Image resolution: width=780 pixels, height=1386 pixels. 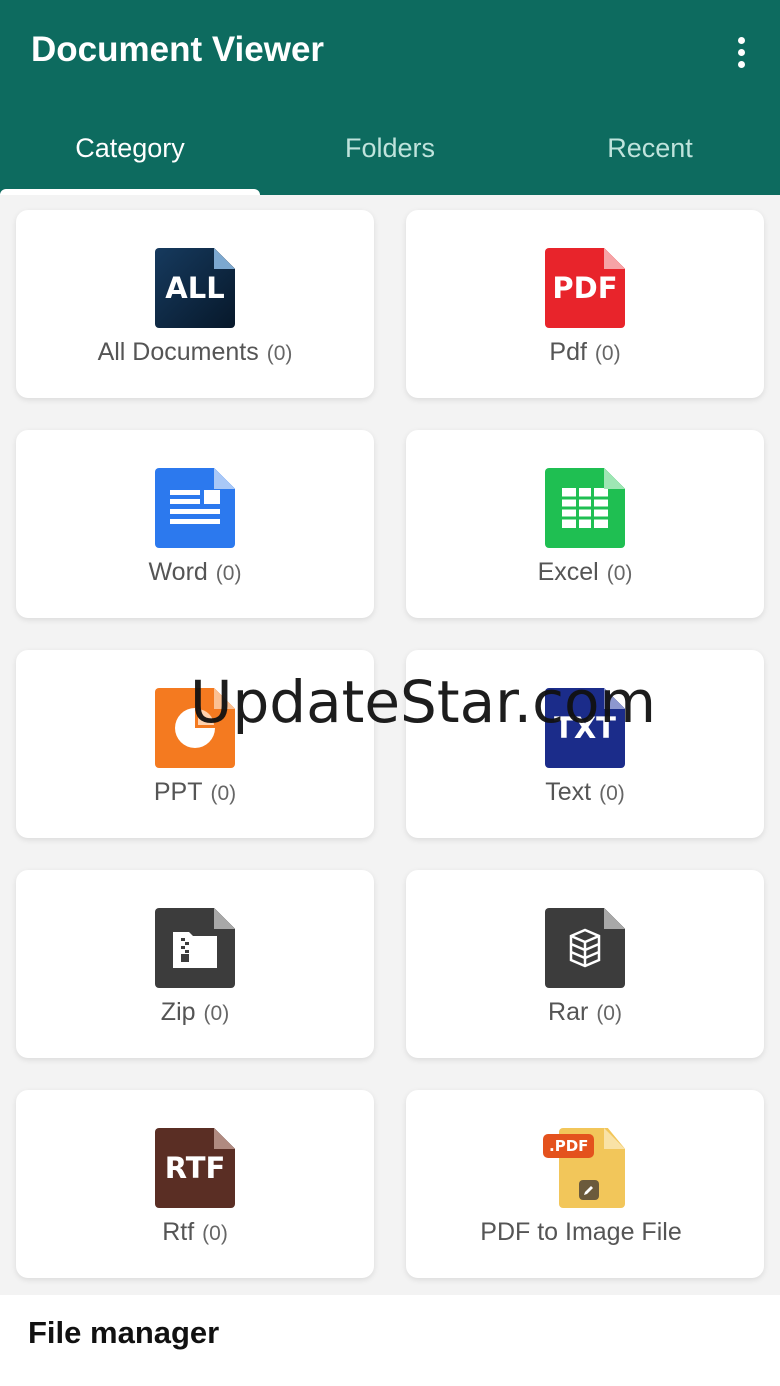 I want to click on rar-archive-icon, so click(x=585, y=948).